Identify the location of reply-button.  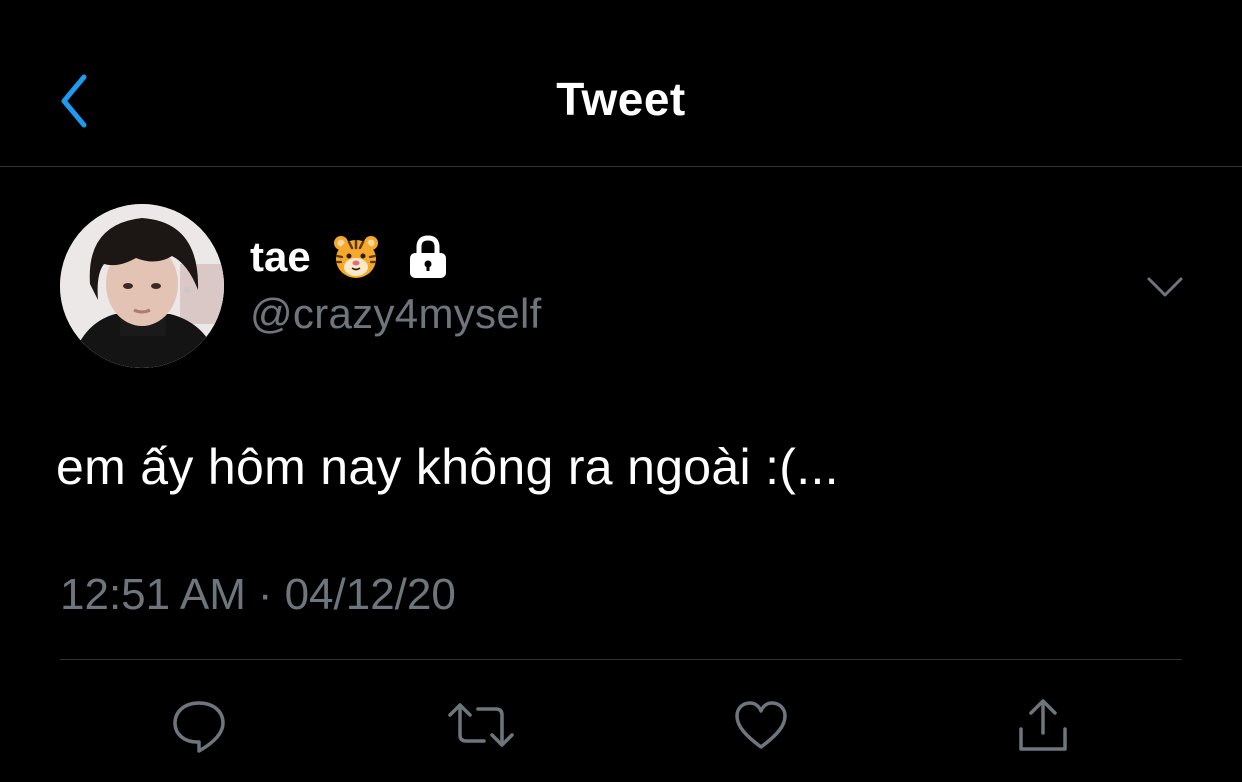
(199, 725).